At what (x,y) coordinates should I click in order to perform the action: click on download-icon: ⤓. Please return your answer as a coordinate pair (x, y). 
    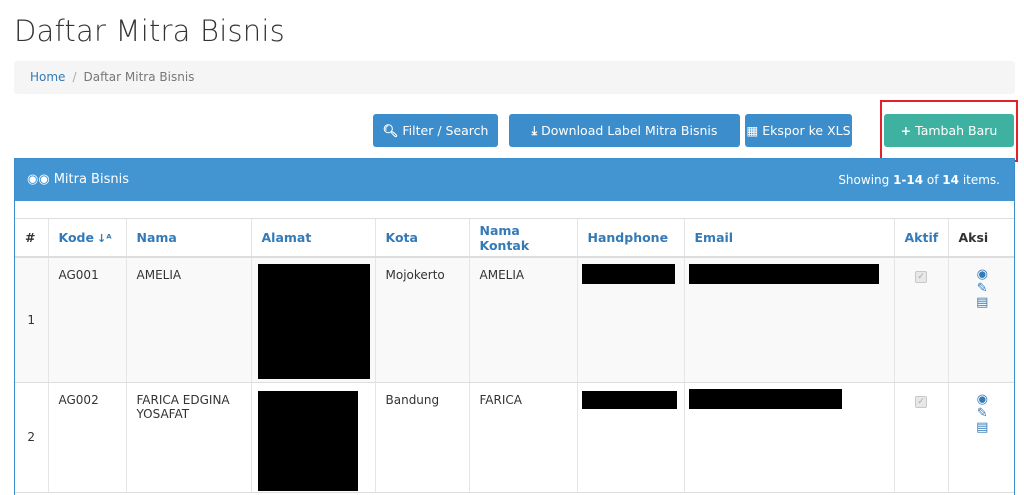
    Looking at the image, I should click on (534, 130).